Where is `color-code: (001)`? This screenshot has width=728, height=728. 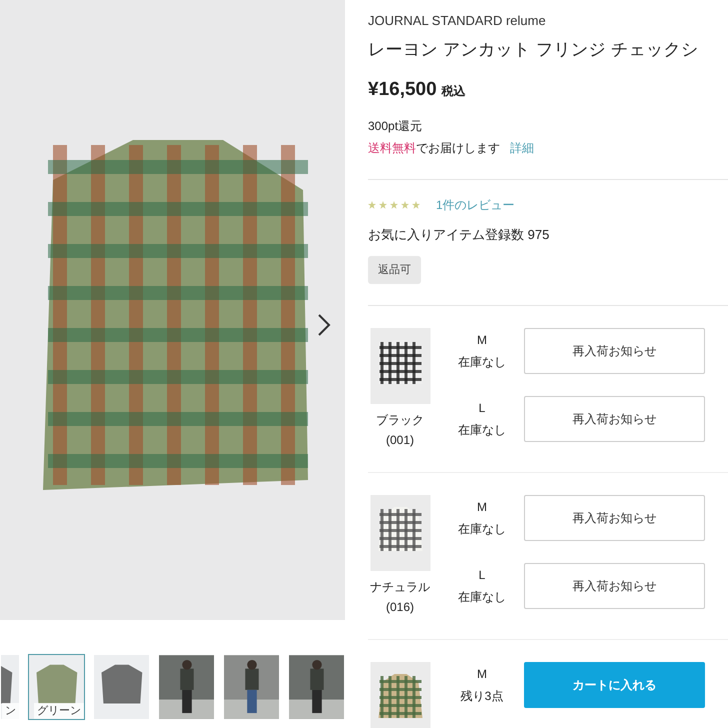
color-code: (001) is located at coordinates (400, 440).